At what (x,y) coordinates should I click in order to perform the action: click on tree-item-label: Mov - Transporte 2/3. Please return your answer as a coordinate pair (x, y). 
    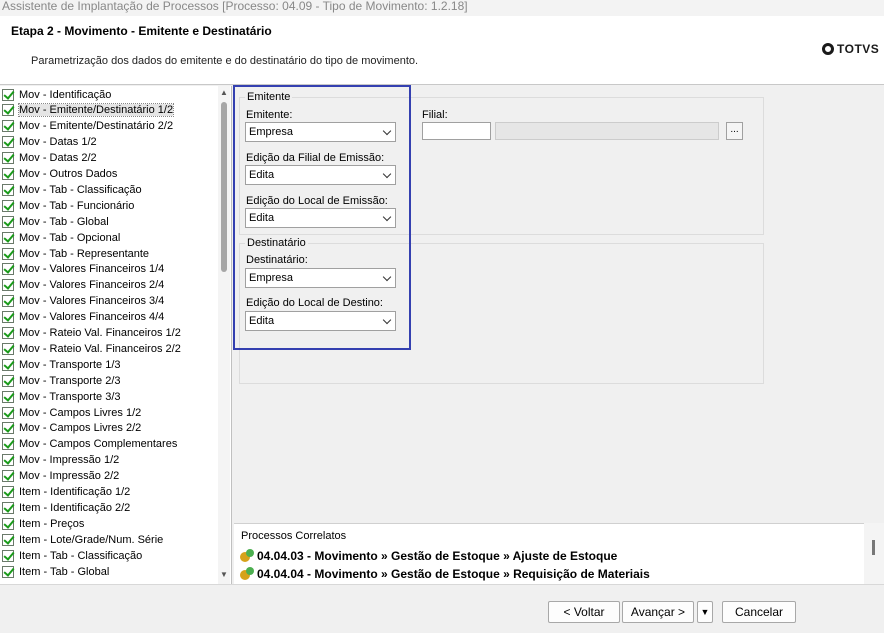
    Looking at the image, I should click on (70, 380).